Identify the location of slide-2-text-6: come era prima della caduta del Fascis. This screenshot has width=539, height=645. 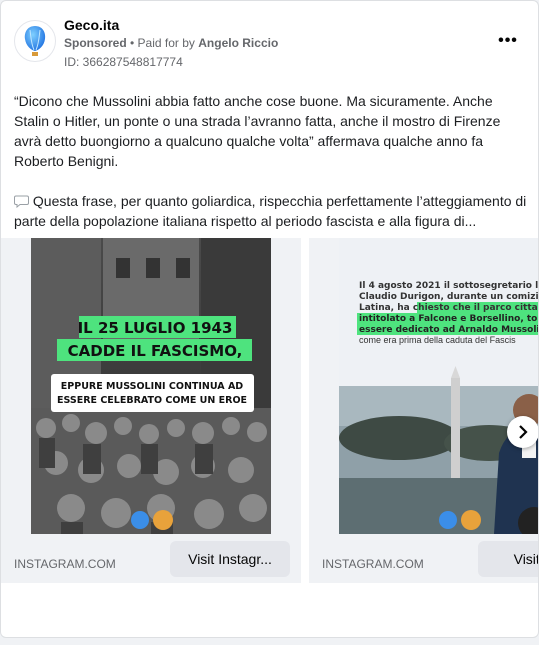
(437, 340).